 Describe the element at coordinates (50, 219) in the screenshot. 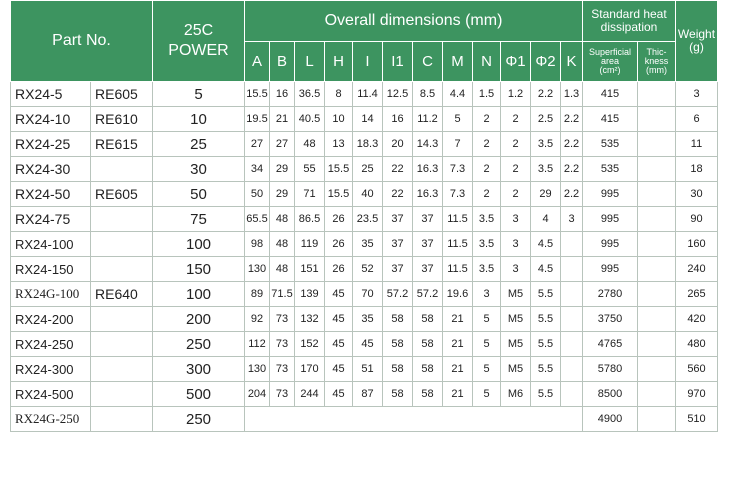

I see `part-number-cell: RX24-75` at that location.